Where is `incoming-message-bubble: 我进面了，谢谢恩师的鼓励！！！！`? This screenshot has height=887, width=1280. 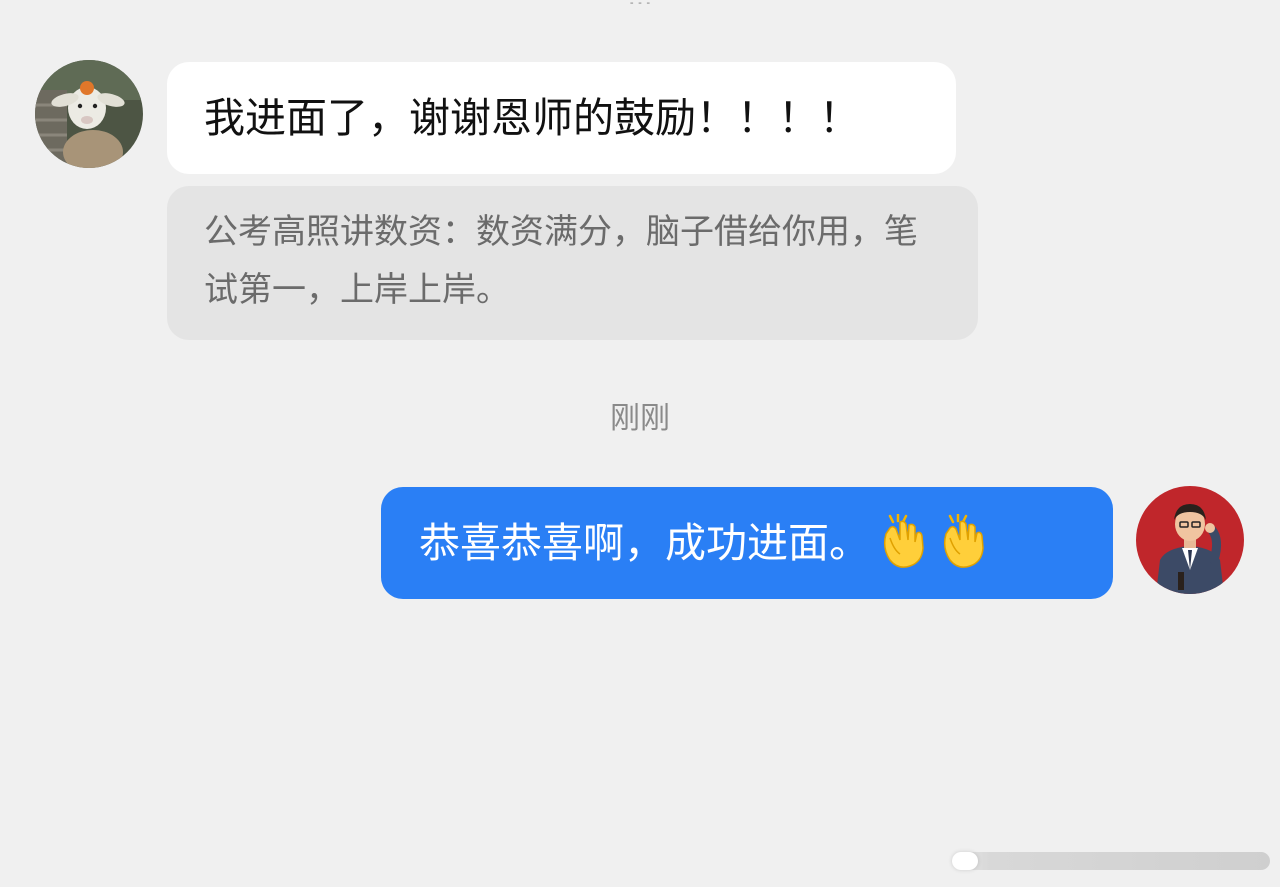
incoming-message-bubble: 我进面了，谢谢恩师的鼓励！！！！ is located at coordinates (561, 118).